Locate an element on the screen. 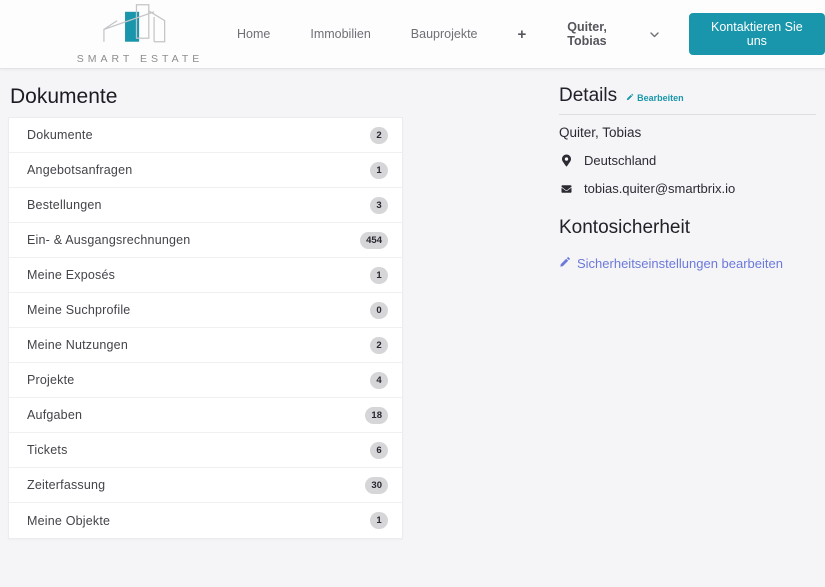 This screenshot has width=825, height=587. list-item-label: Dokumente is located at coordinates (60, 135).